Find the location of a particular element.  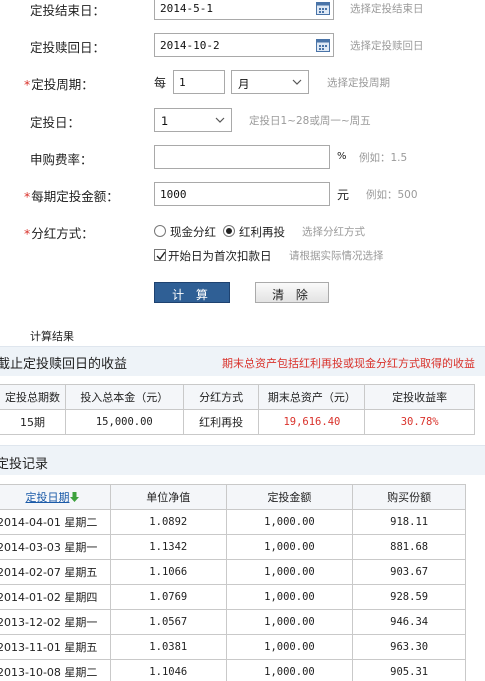

summary-header-cell: 定投总期数 is located at coordinates (33, 397).